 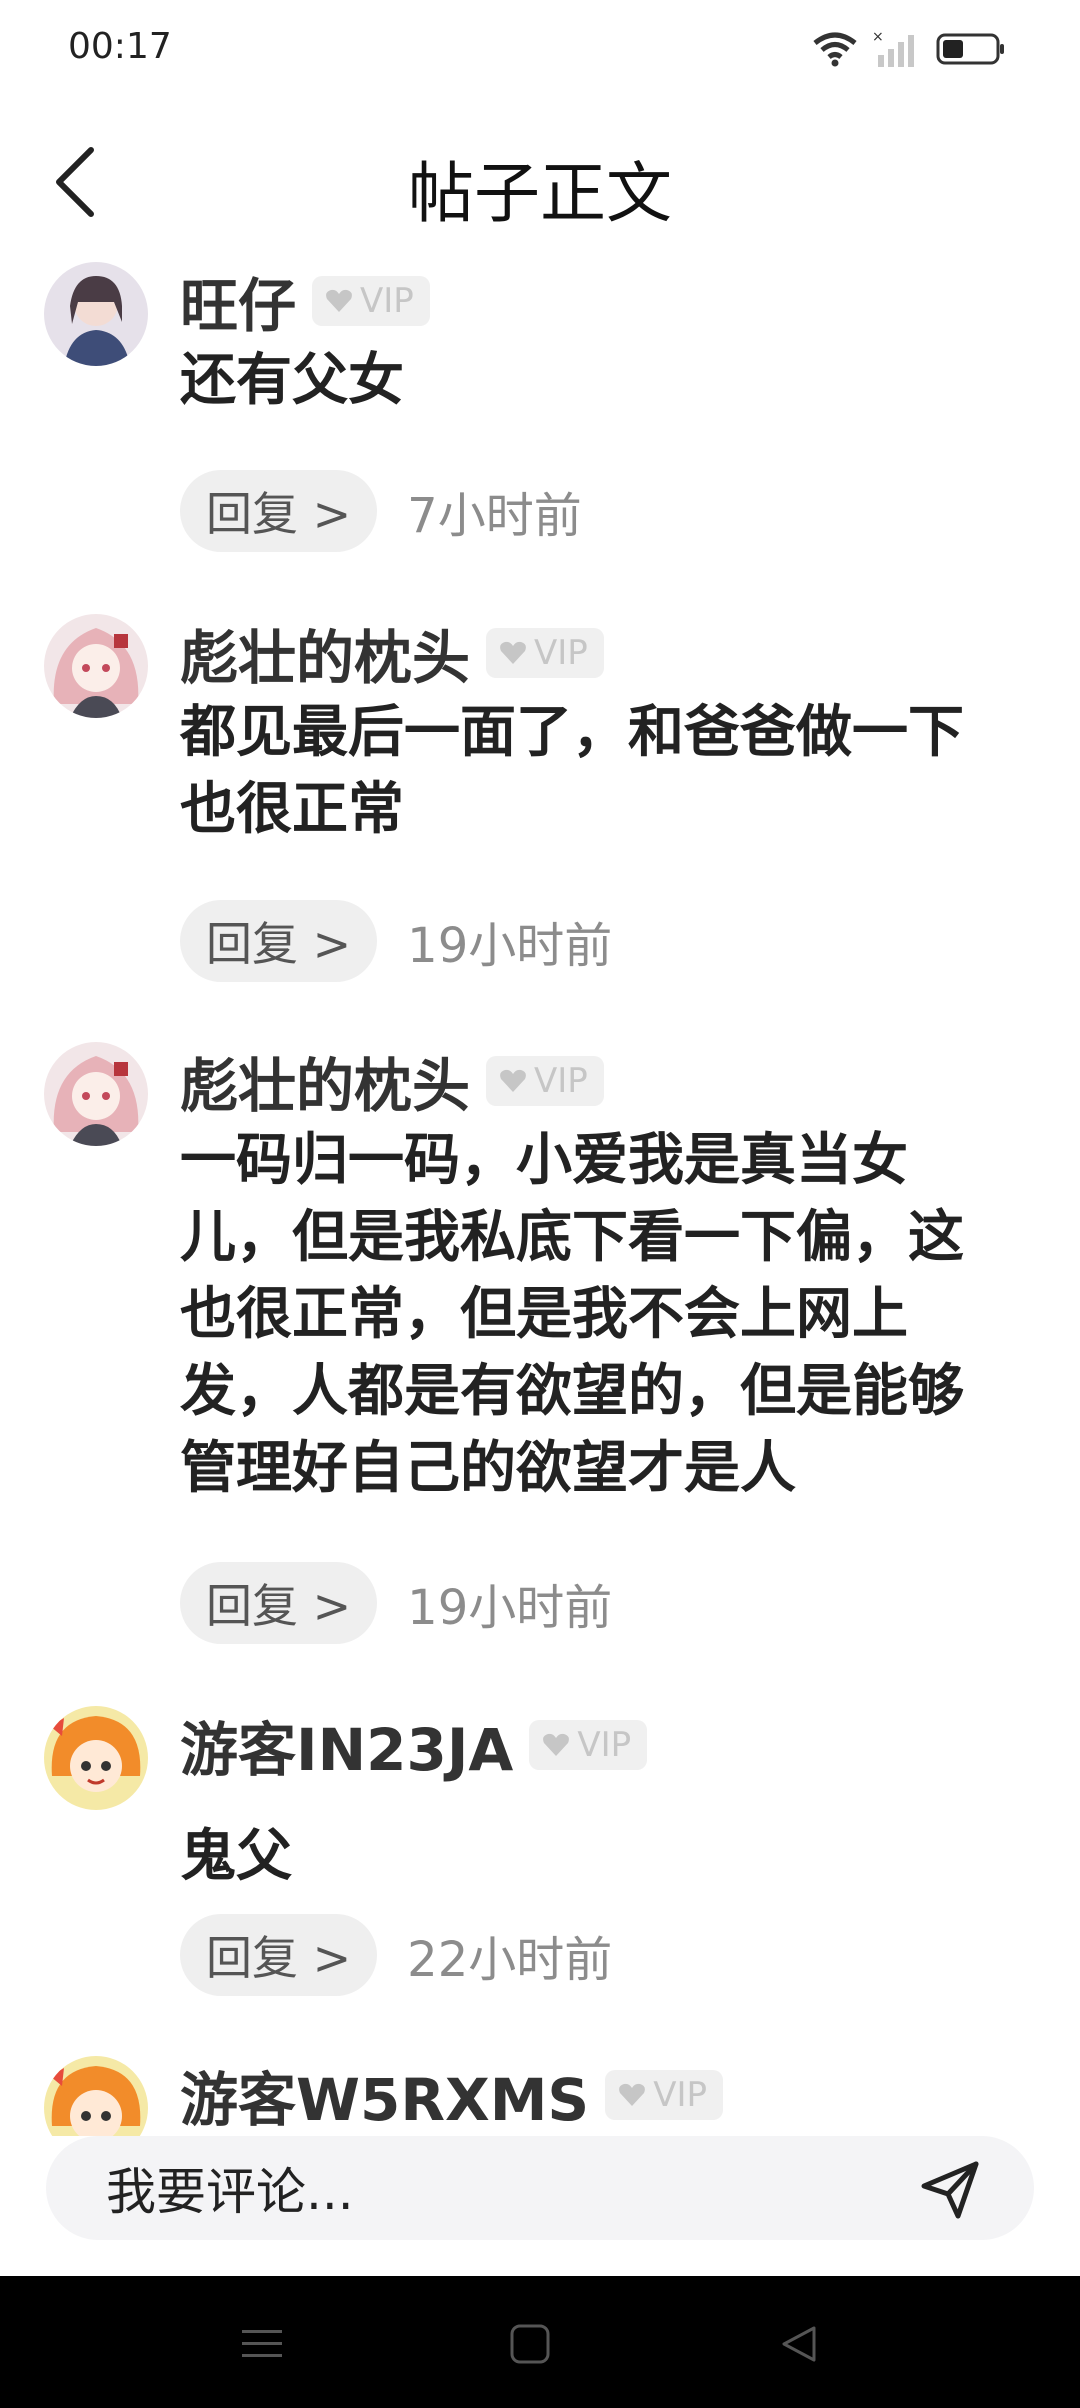 I want to click on comment-item: 游客W5RXMS VIP, so click(x=540, y=2096).